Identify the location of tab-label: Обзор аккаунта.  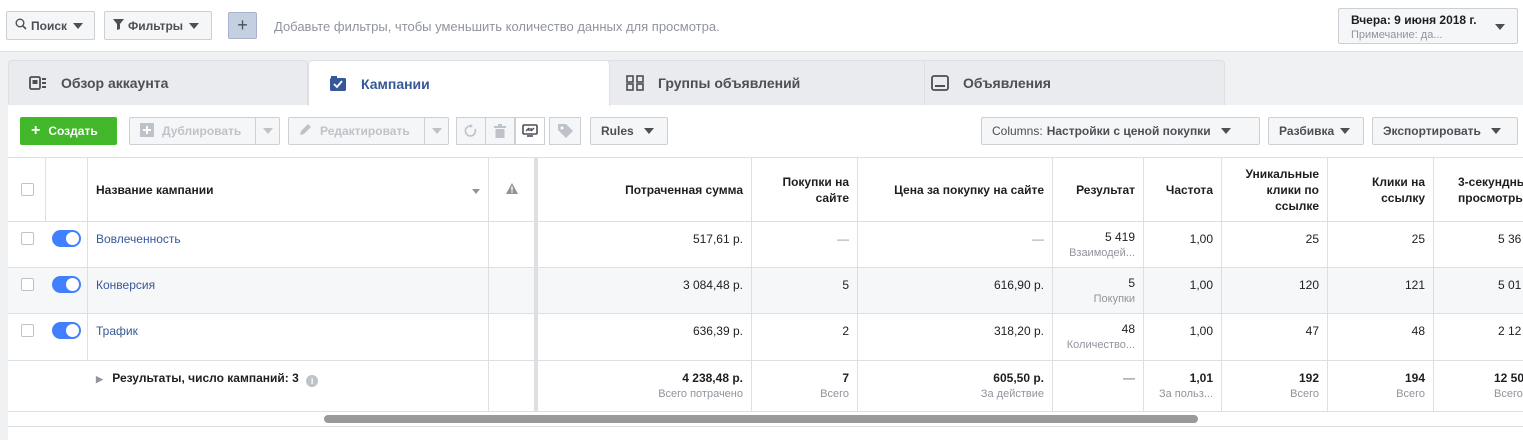
(115, 83).